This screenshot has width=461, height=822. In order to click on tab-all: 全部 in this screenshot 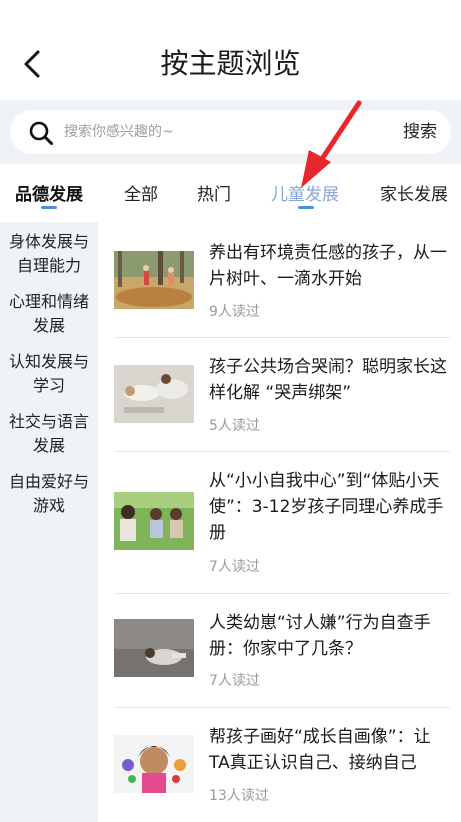, I will do `click(141, 192)`.